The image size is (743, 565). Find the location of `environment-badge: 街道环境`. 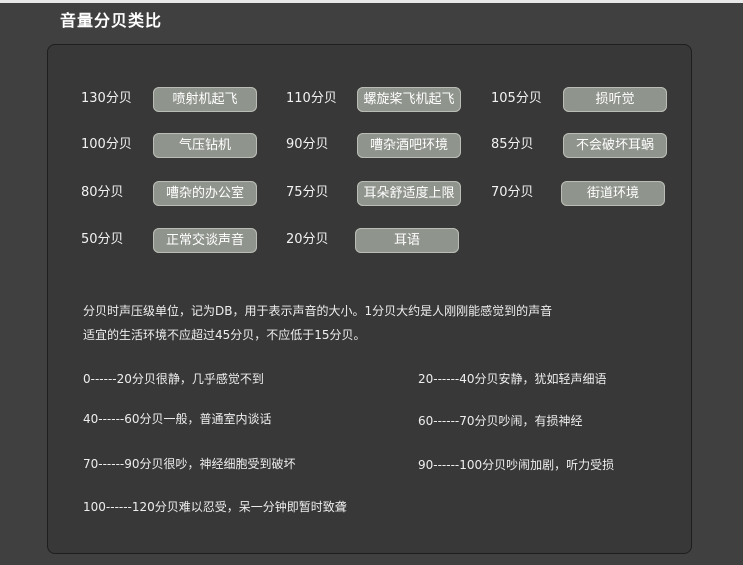

environment-badge: 街道环境 is located at coordinates (613, 193).